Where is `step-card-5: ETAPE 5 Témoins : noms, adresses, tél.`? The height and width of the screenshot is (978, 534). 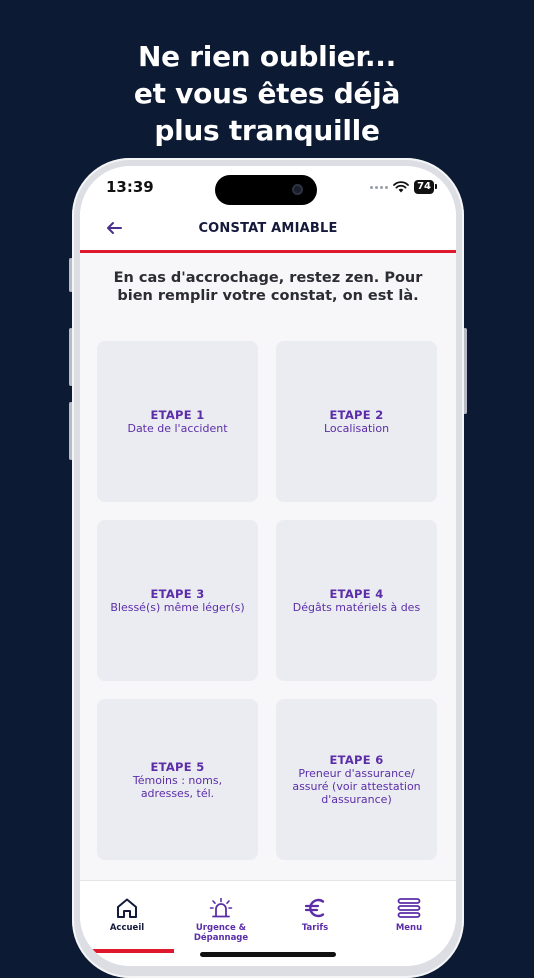
step-card-5: ETAPE 5 Témoins : noms, adresses, tél. is located at coordinates (177, 779).